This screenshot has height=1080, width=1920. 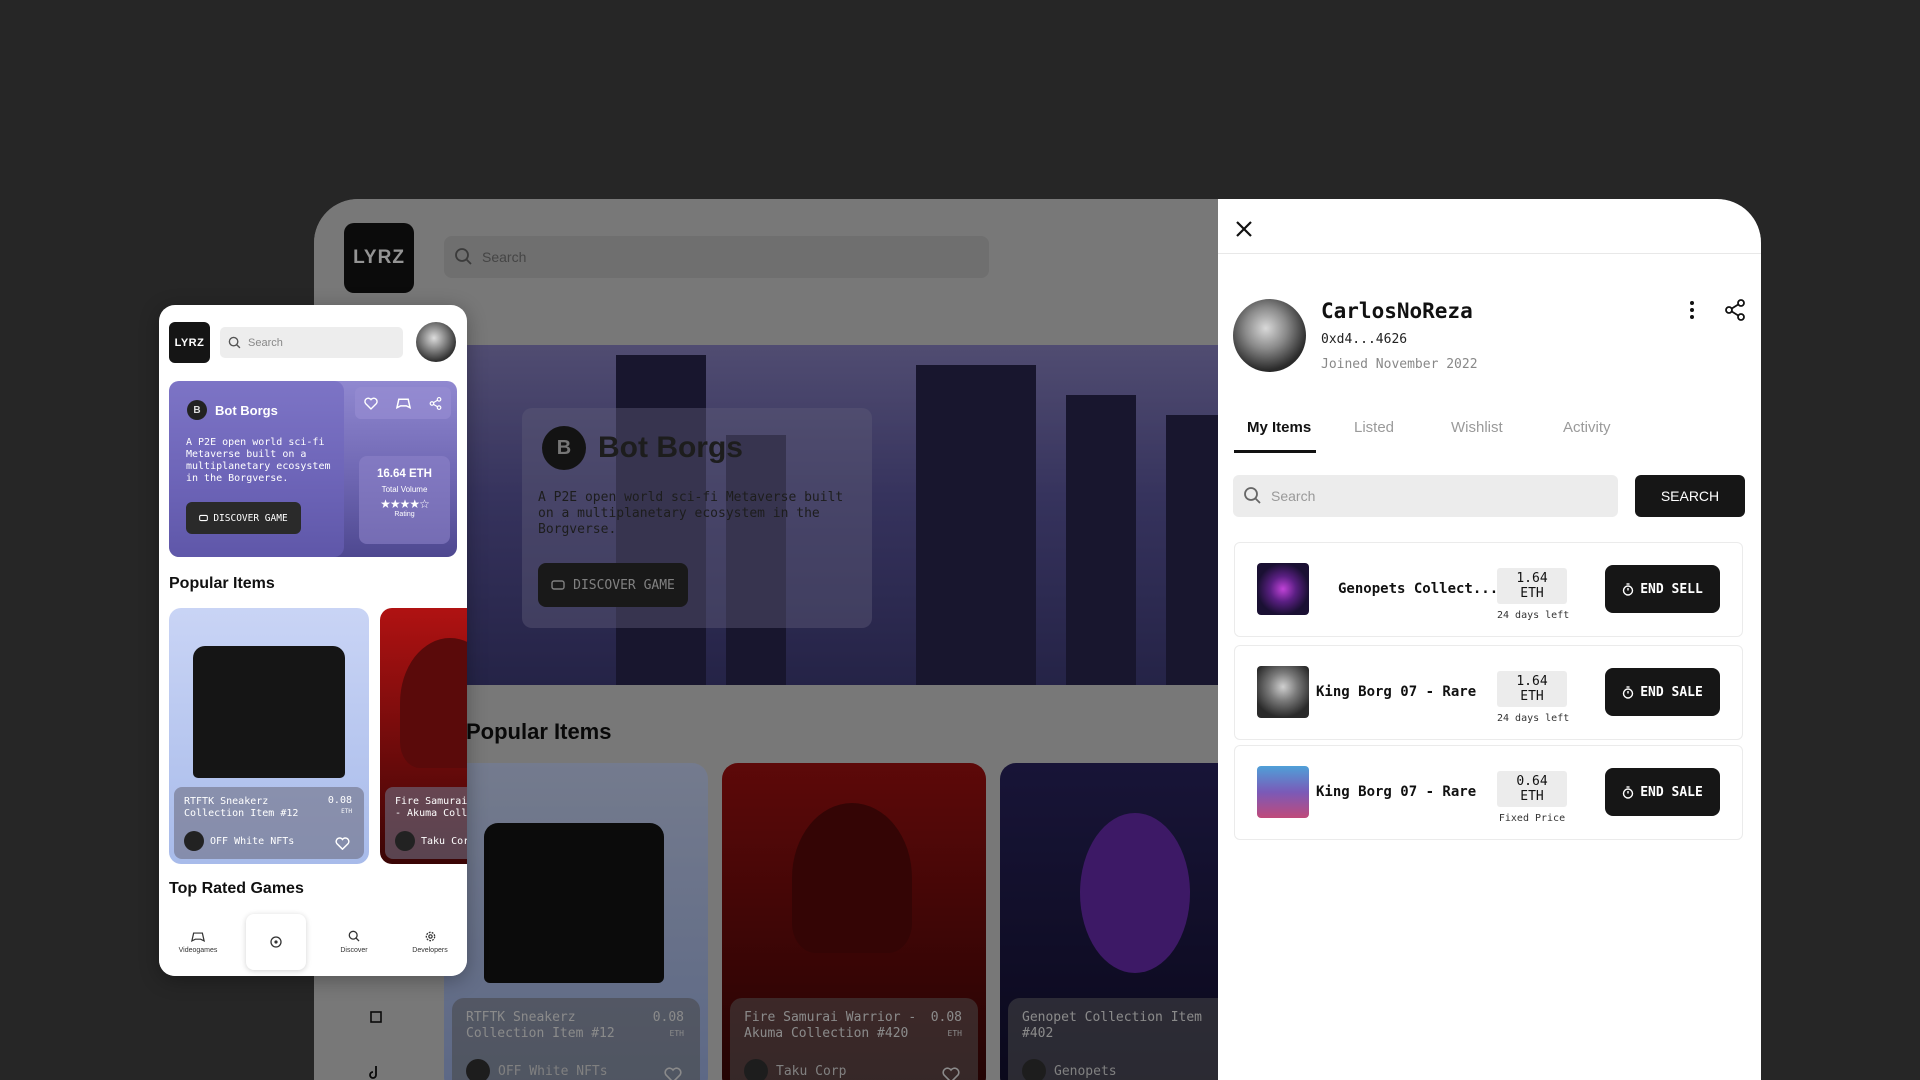 I want to click on desktop-hero-title: Bot Borgs, so click(x=670, y=447).